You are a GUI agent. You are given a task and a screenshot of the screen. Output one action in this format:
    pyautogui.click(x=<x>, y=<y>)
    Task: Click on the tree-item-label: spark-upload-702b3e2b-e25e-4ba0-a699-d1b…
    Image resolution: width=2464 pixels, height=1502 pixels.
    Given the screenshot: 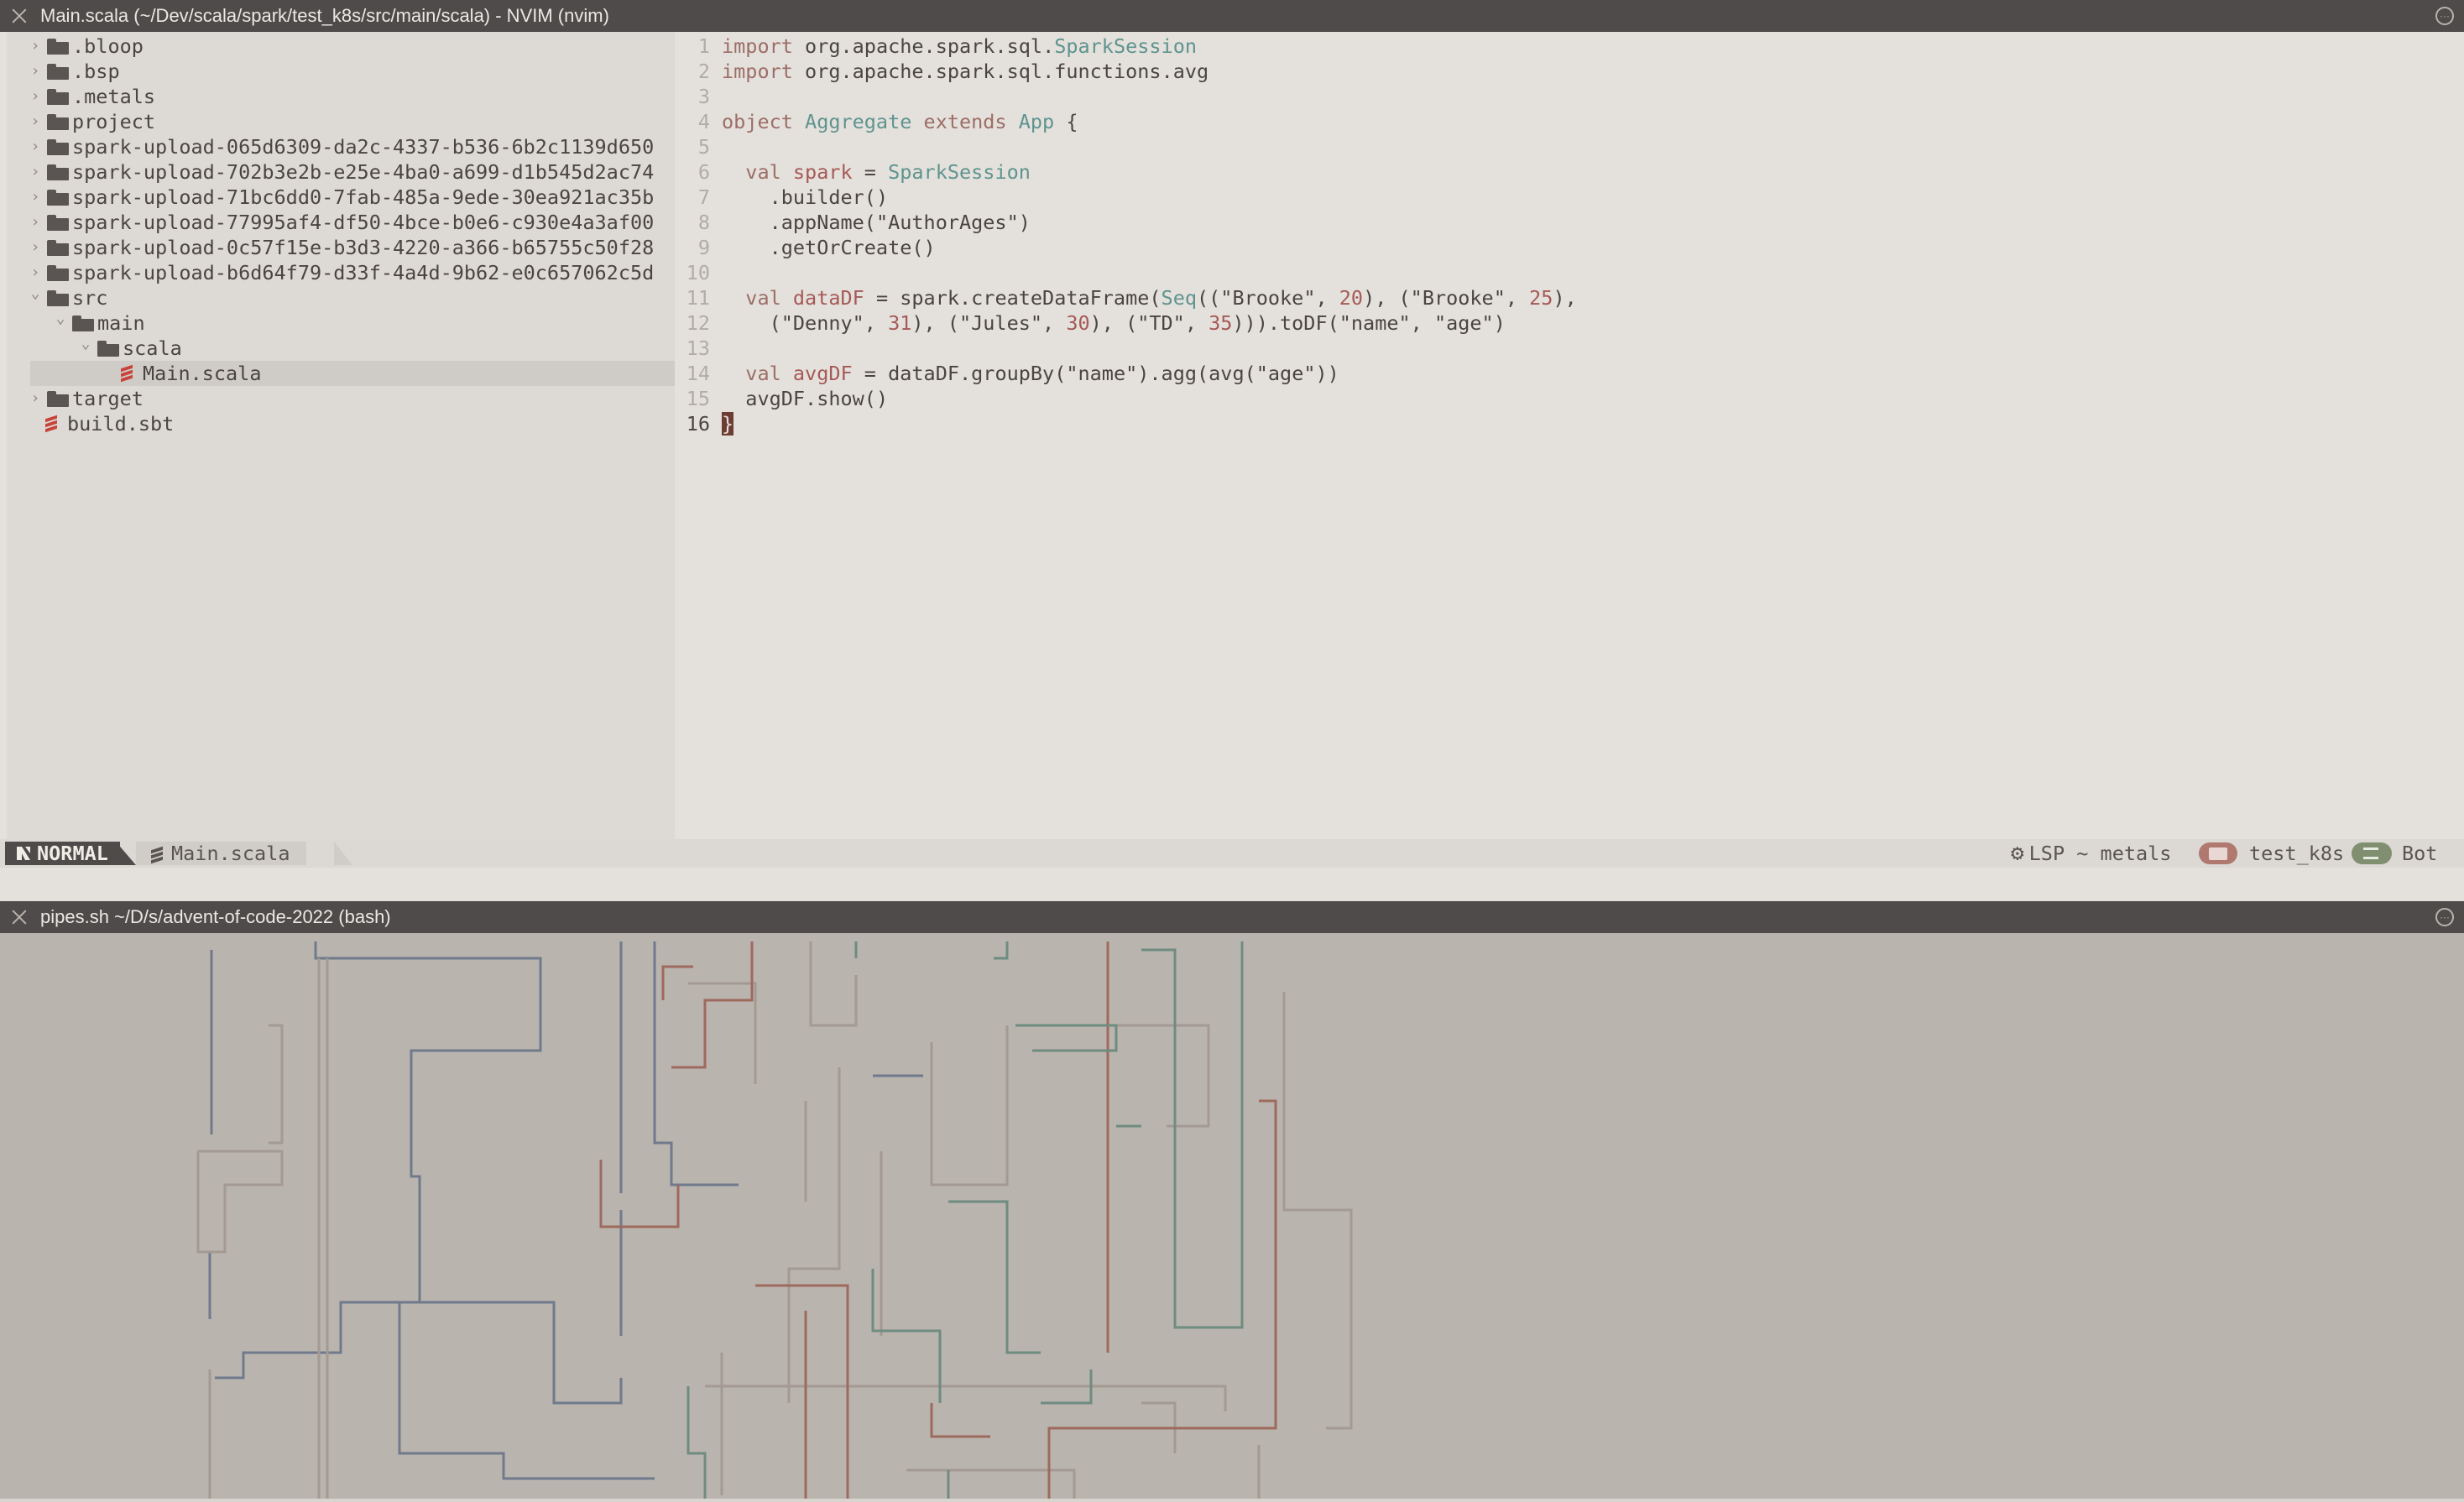 What is the action you would take?
    pyautogui.click(x=363, y=172)
    